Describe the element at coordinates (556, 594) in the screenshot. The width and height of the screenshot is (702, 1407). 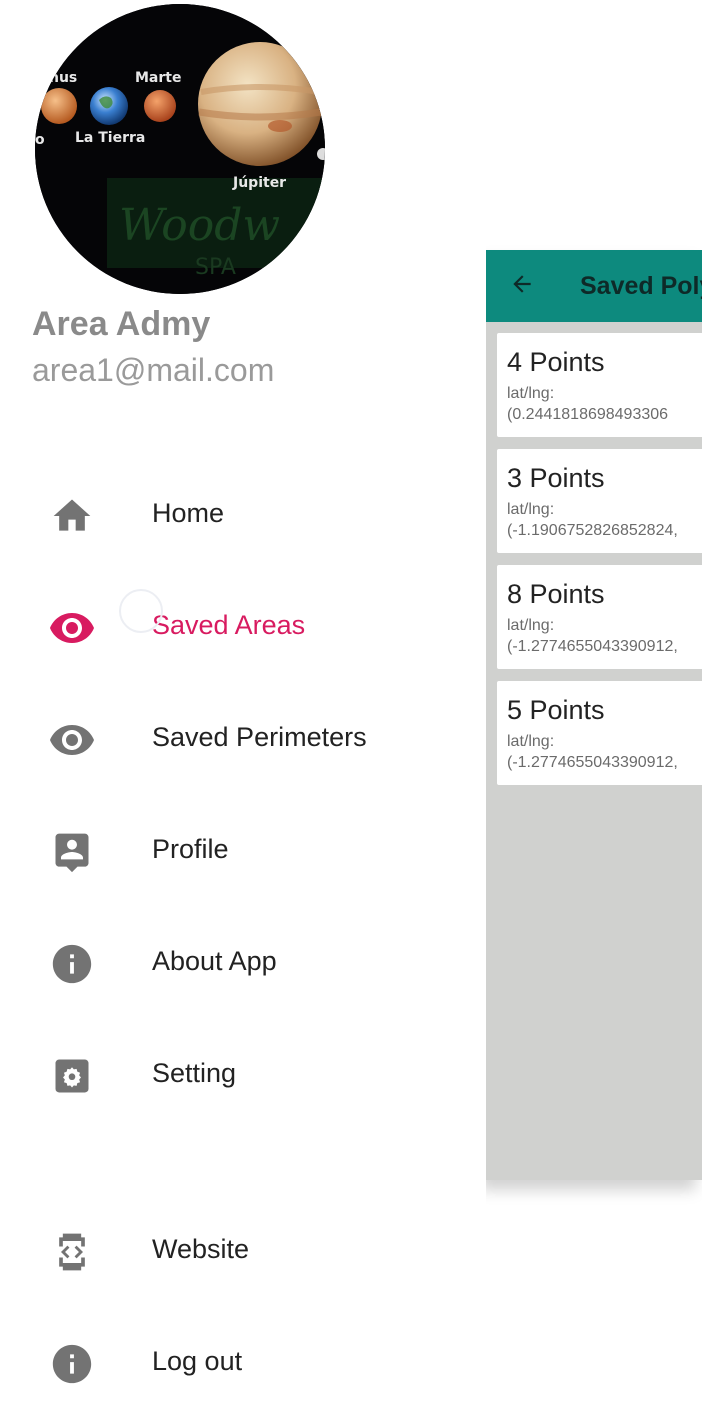
I see `points-count: 8 Points` at that location.